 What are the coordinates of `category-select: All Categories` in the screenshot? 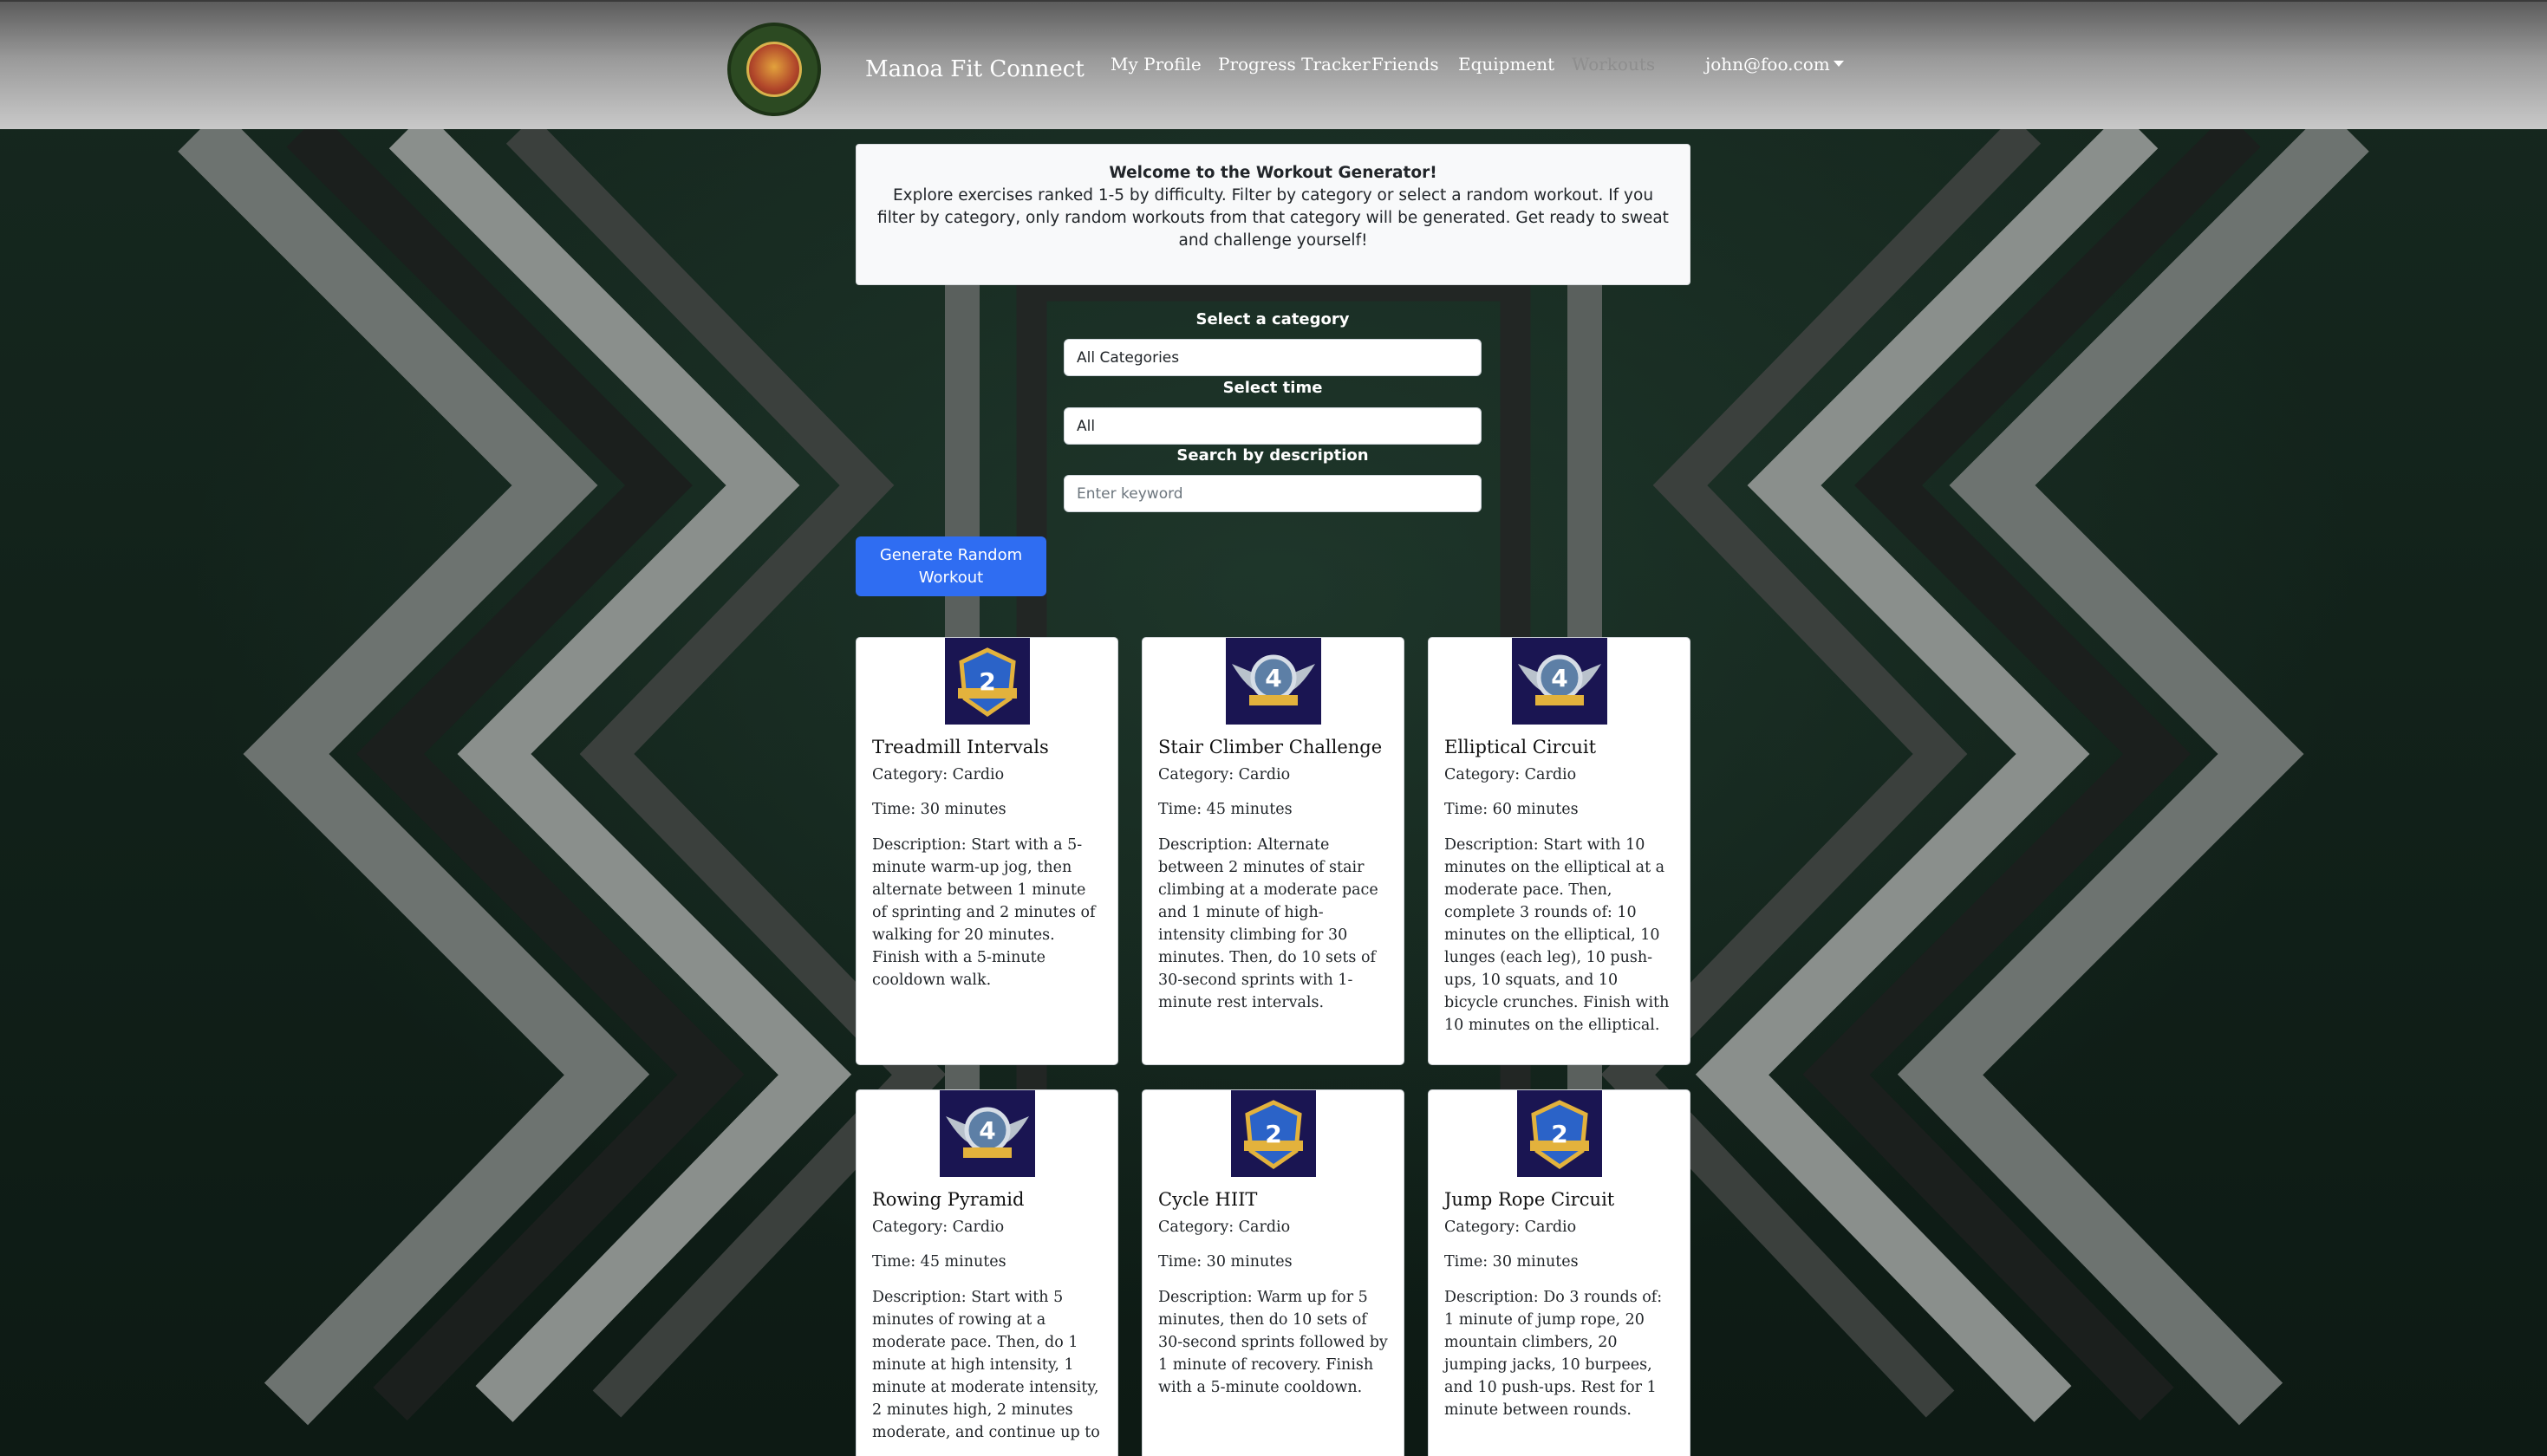 It's located at (1273, 357).